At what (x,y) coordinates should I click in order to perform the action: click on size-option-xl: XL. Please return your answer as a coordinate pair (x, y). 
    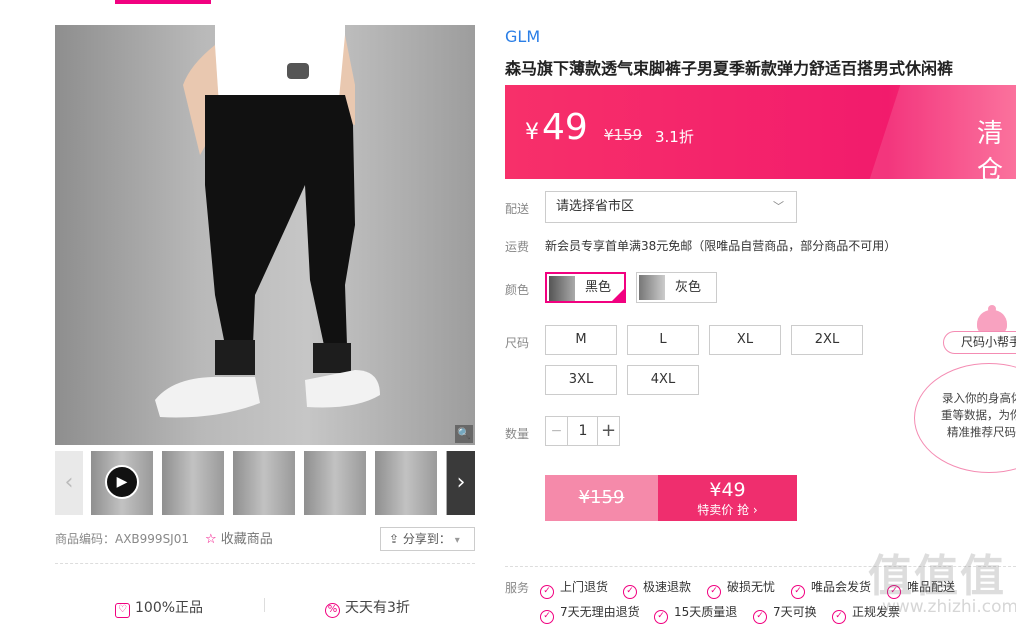
    Looking at the image, I should click on (745, 340).